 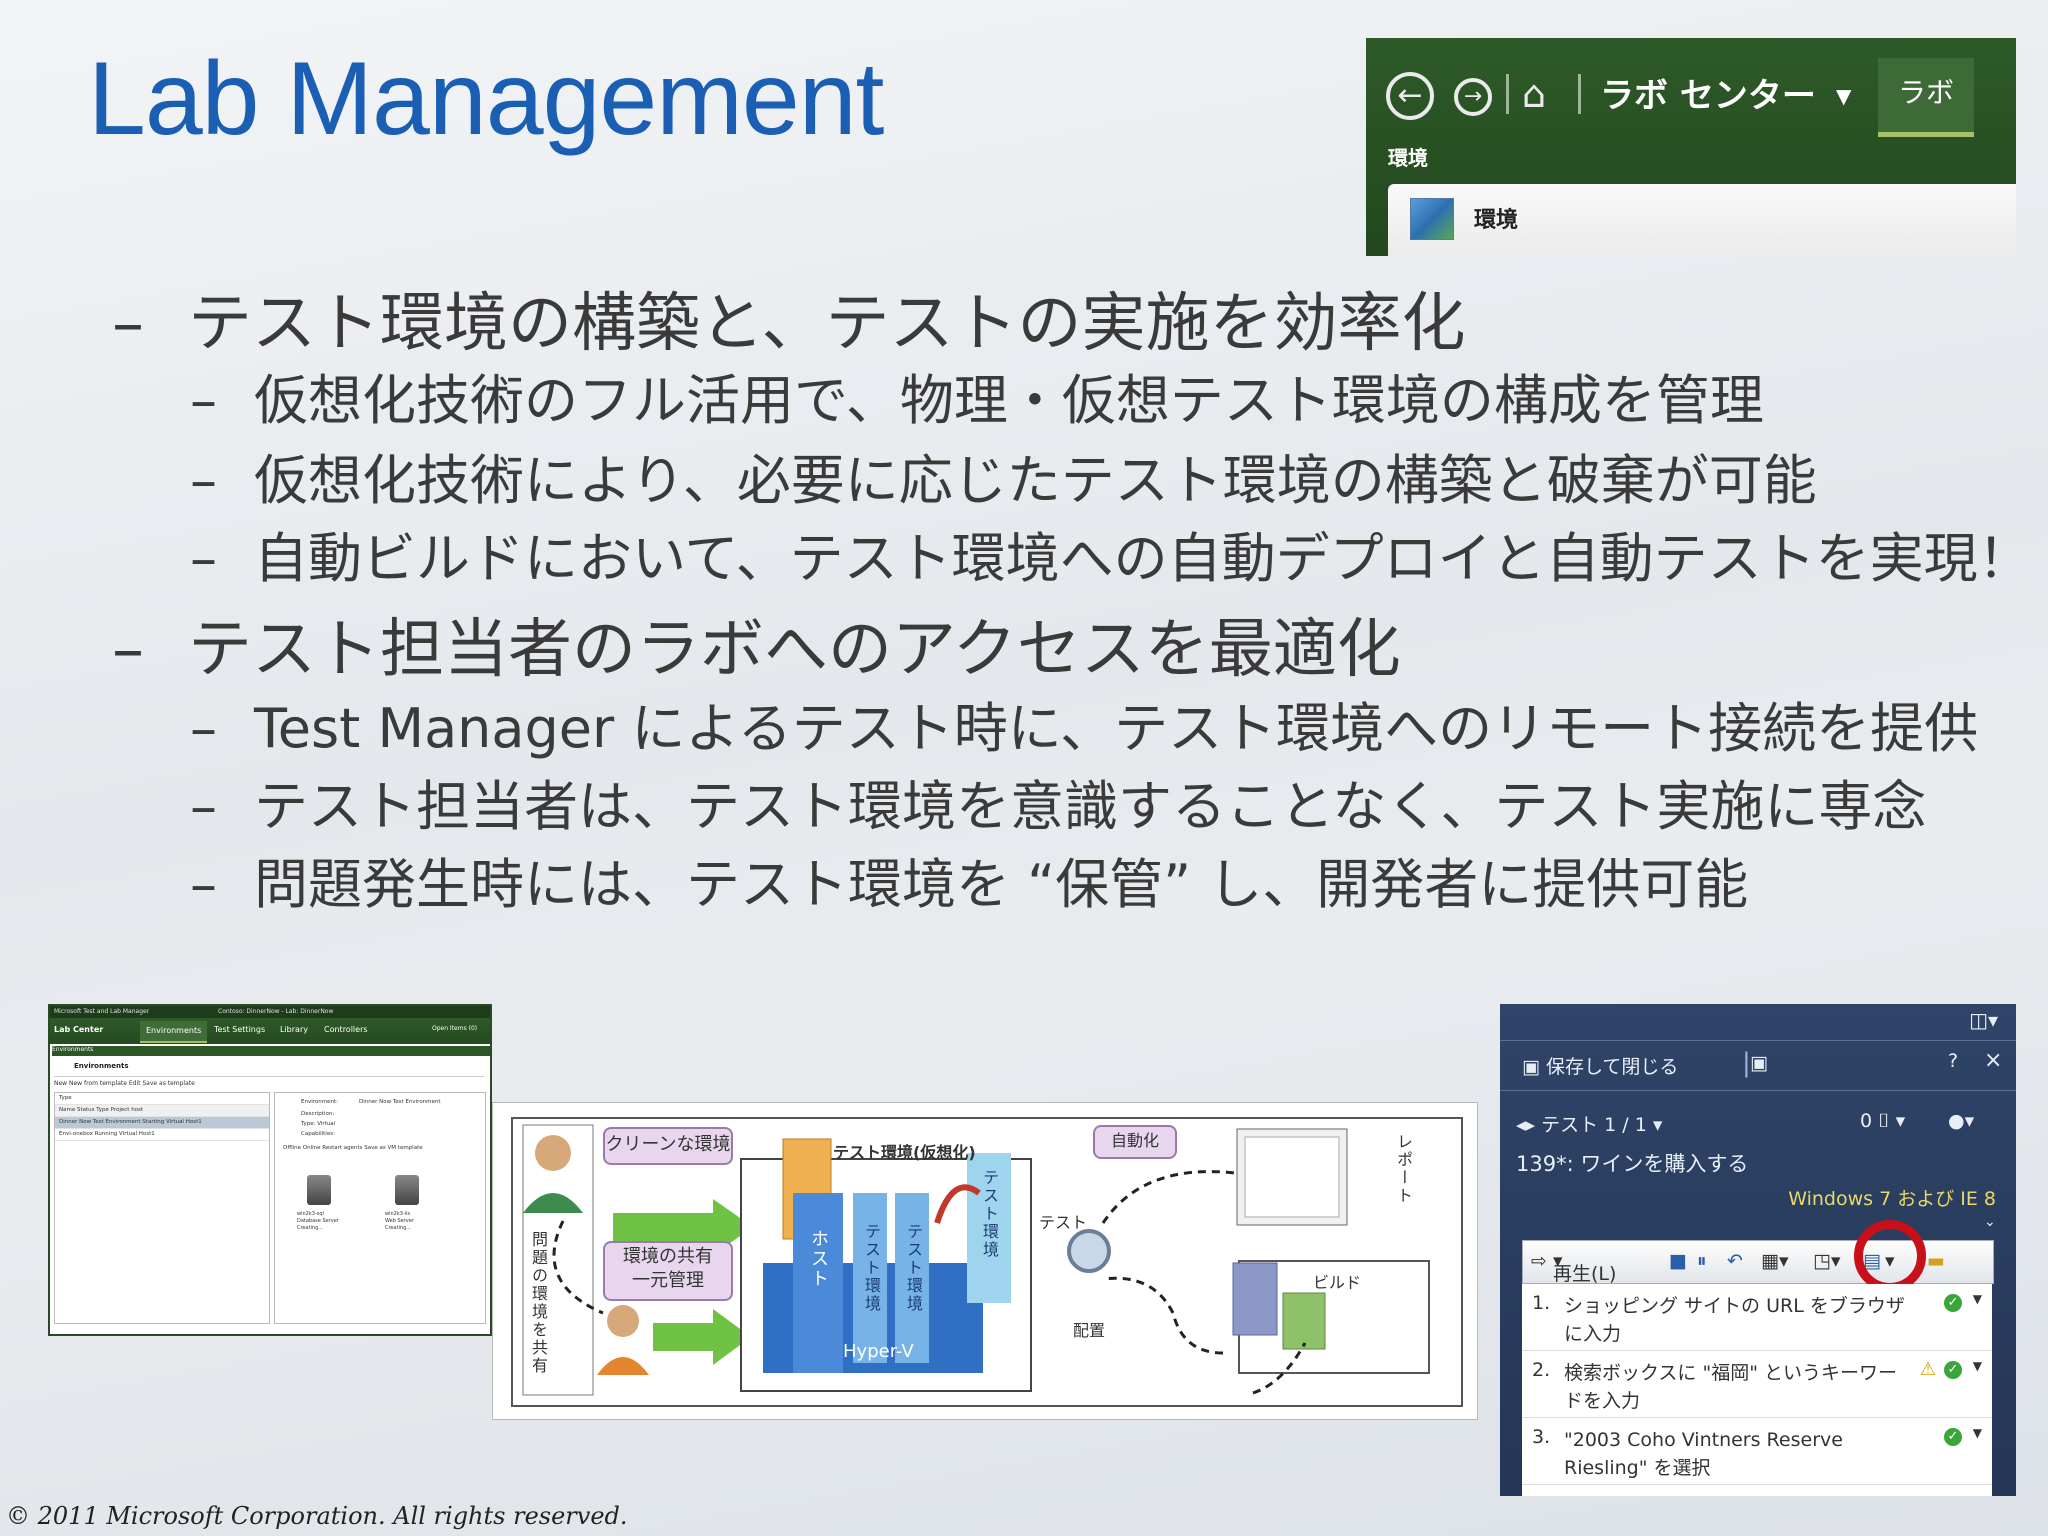 I want to click on list-item: 1. ショッピング サイトの URL をブラウザに入力 ✓ ▼, so click(x=1757, y=1317).